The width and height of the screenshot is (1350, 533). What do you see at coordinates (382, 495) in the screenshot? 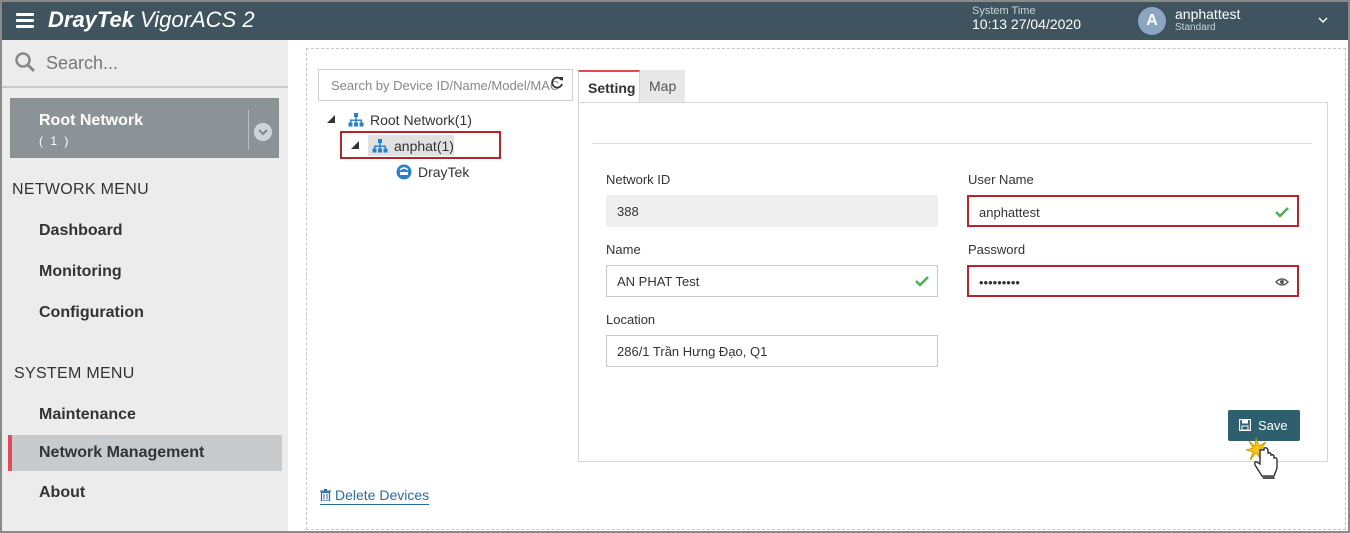
I see `delete-devices-label: Delete Devices` at bounding box center [382, 495].